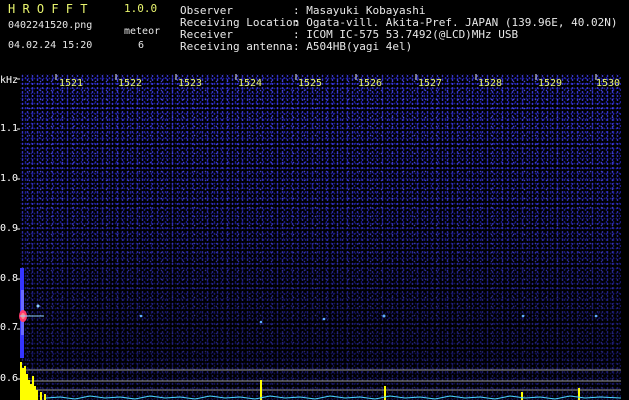 This screenshot has width=629, height=400. I want to click on y-tick-marks, so click(18, 229).